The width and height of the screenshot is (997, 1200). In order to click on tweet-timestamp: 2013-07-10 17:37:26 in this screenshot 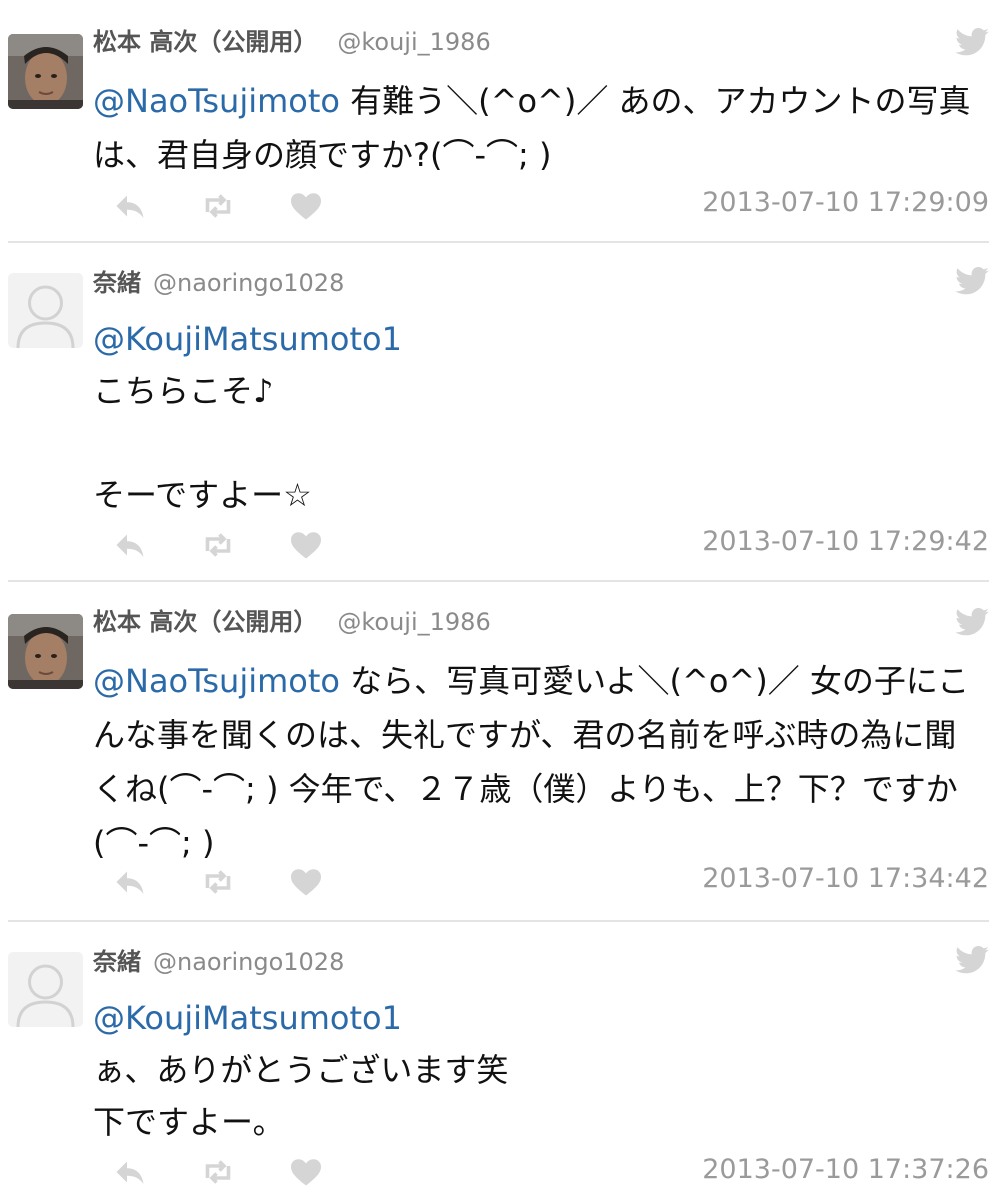, I will do `click(845, 1169)`.